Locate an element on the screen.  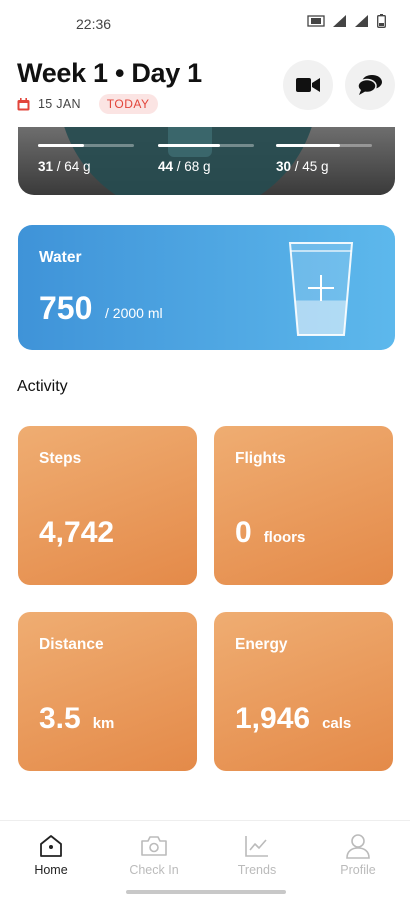
flights-card: Flights 0 floors is located at coordinates (303, 505).